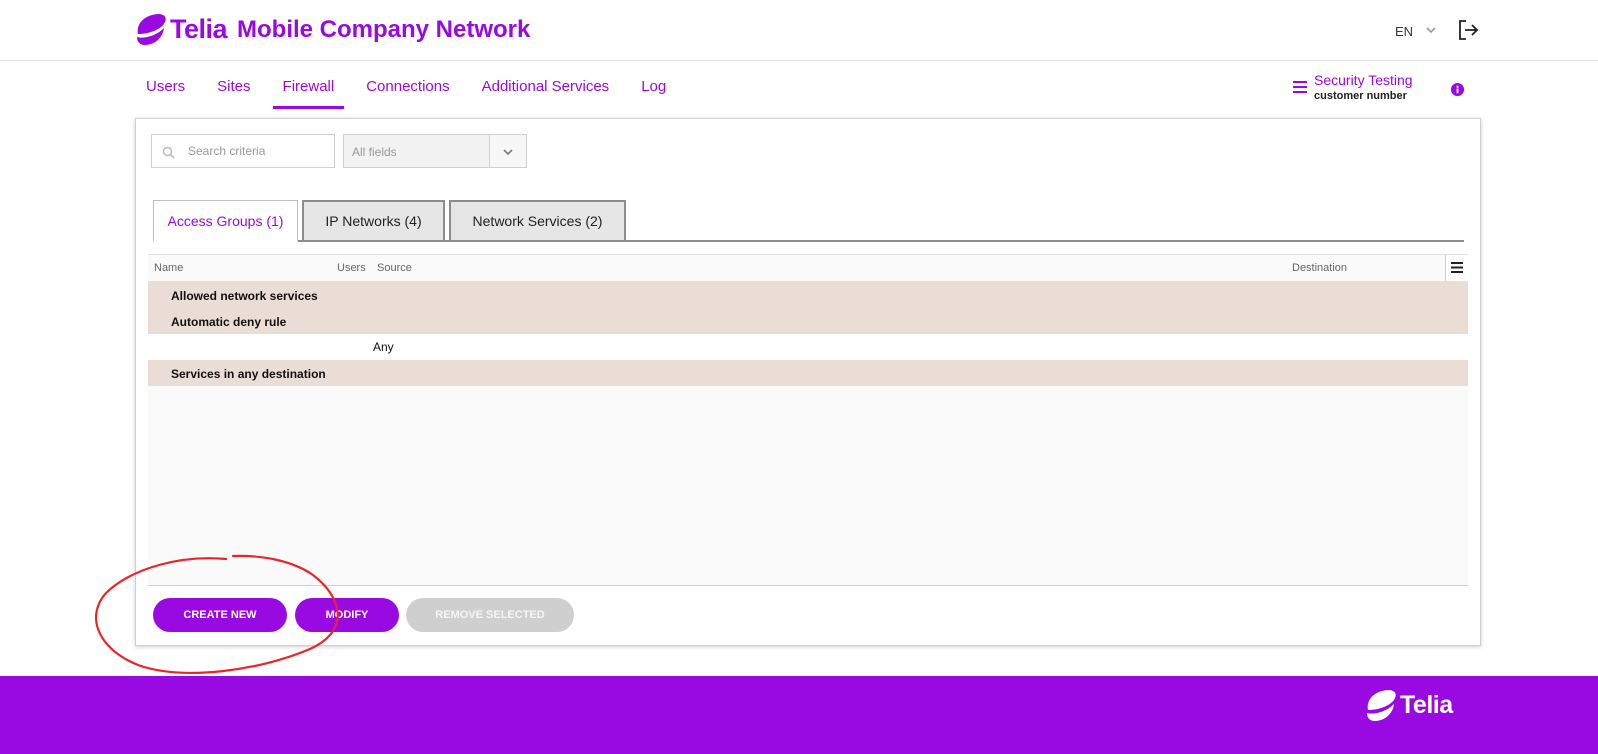 Image resolution: width=1598 pixels, height=754 pixels. Describe the element at coordinates (1360, 96) in the screenshot. I see `customer-number-label: customer number` at that location.